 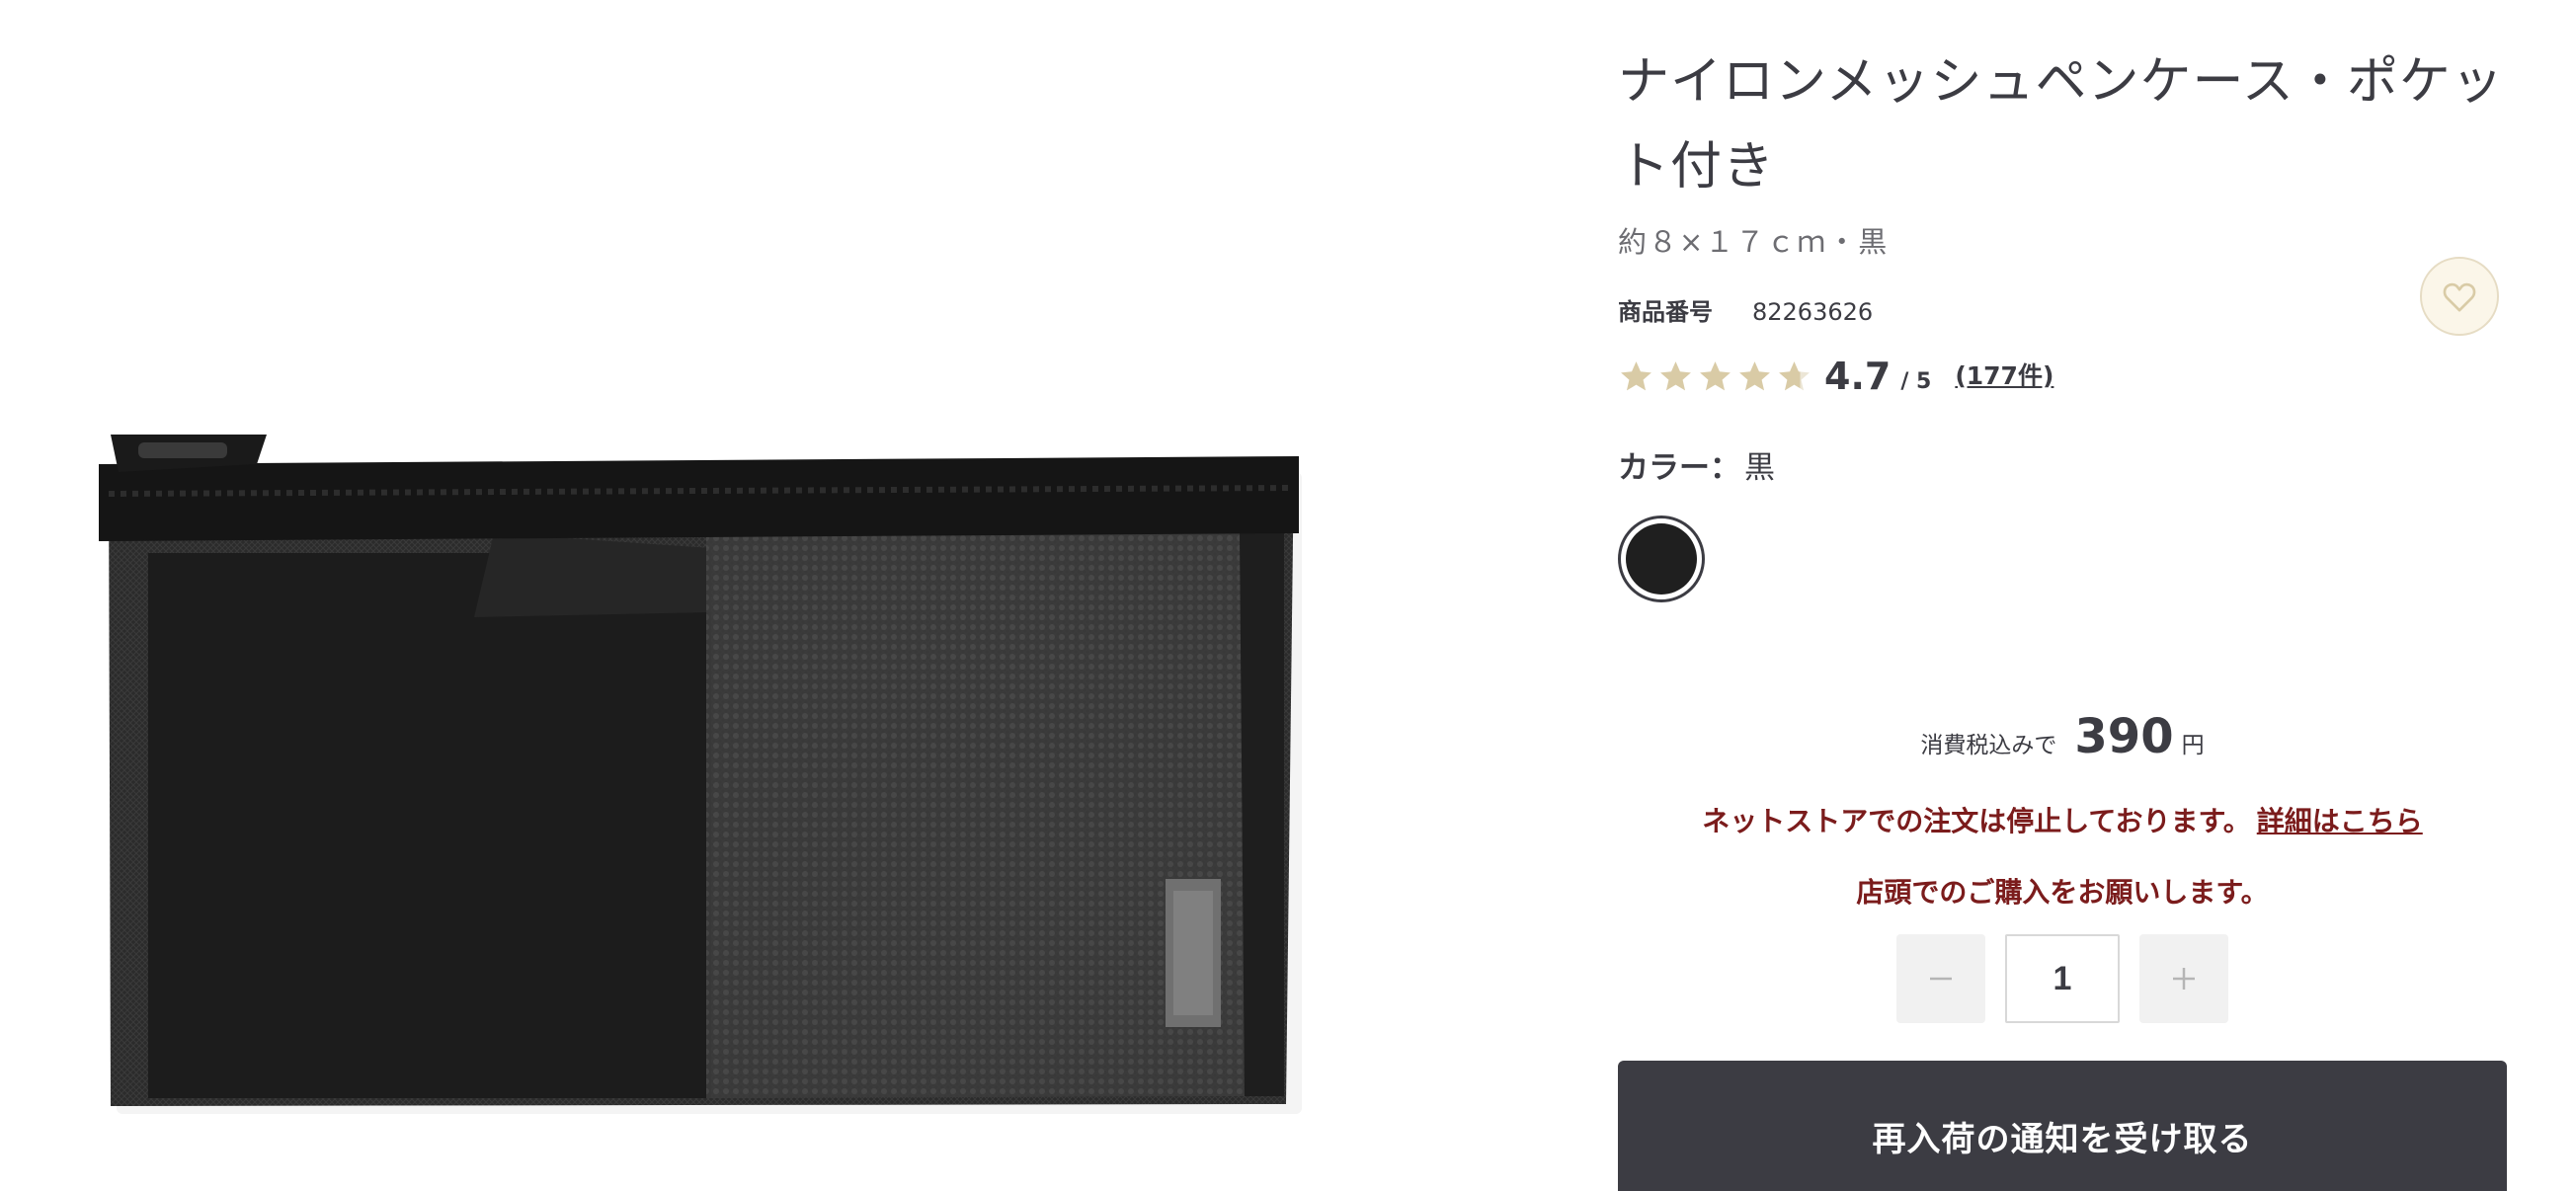 I want to click on color-swatch-black, so click(x=1661, y=559).